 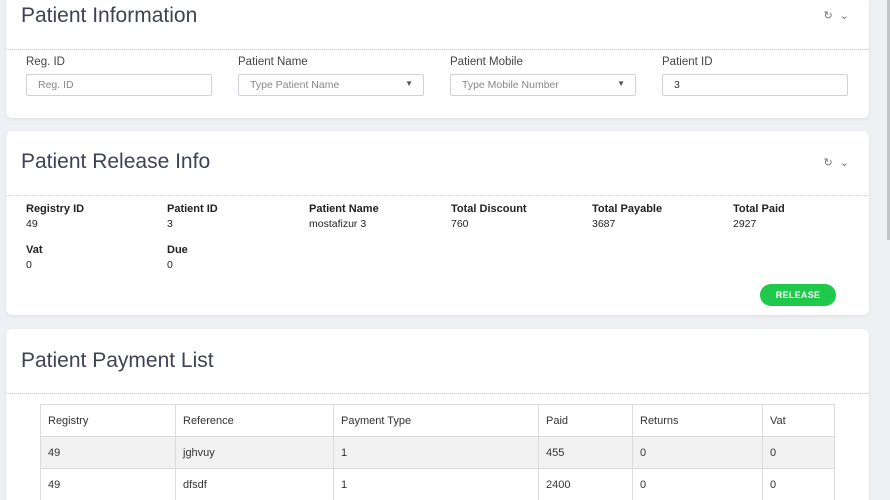 What do you see at coordinates (116, 161) in the screenshot?
I see `patient-release-info-title: Patient Release Info` at bounding box center [116, 161].